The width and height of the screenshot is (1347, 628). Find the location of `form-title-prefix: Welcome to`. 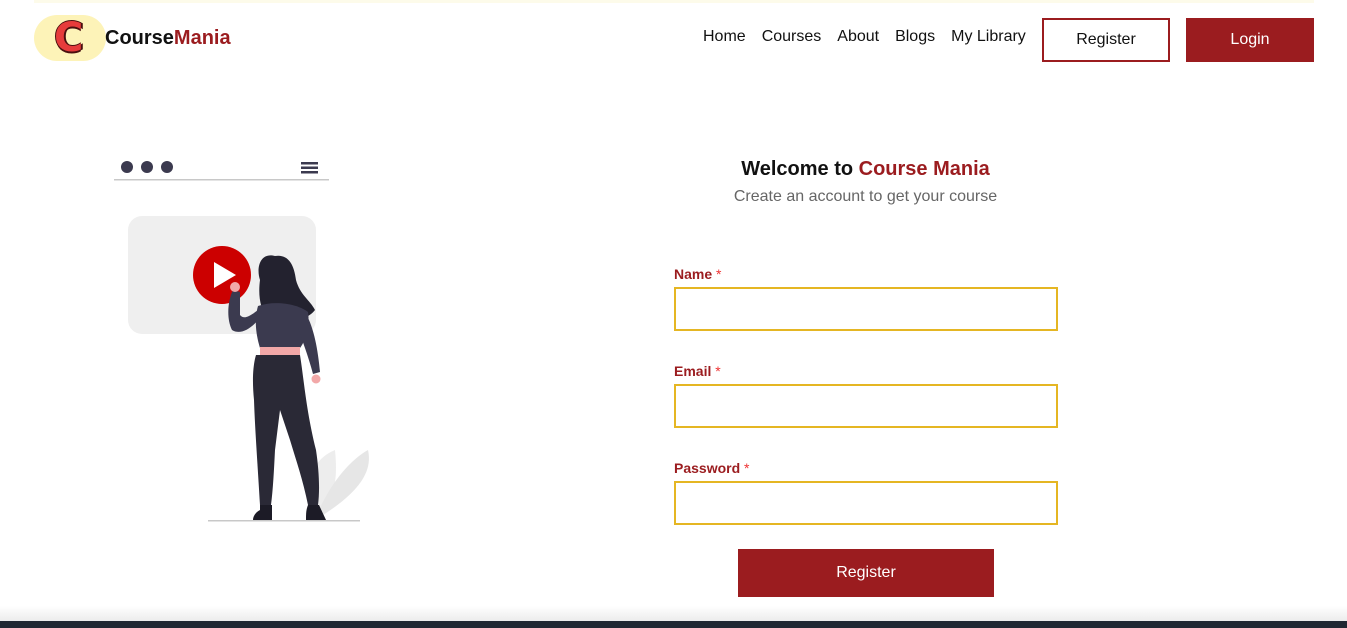

form-title-prefix: Welcome to is located at coordinates (797, 169).